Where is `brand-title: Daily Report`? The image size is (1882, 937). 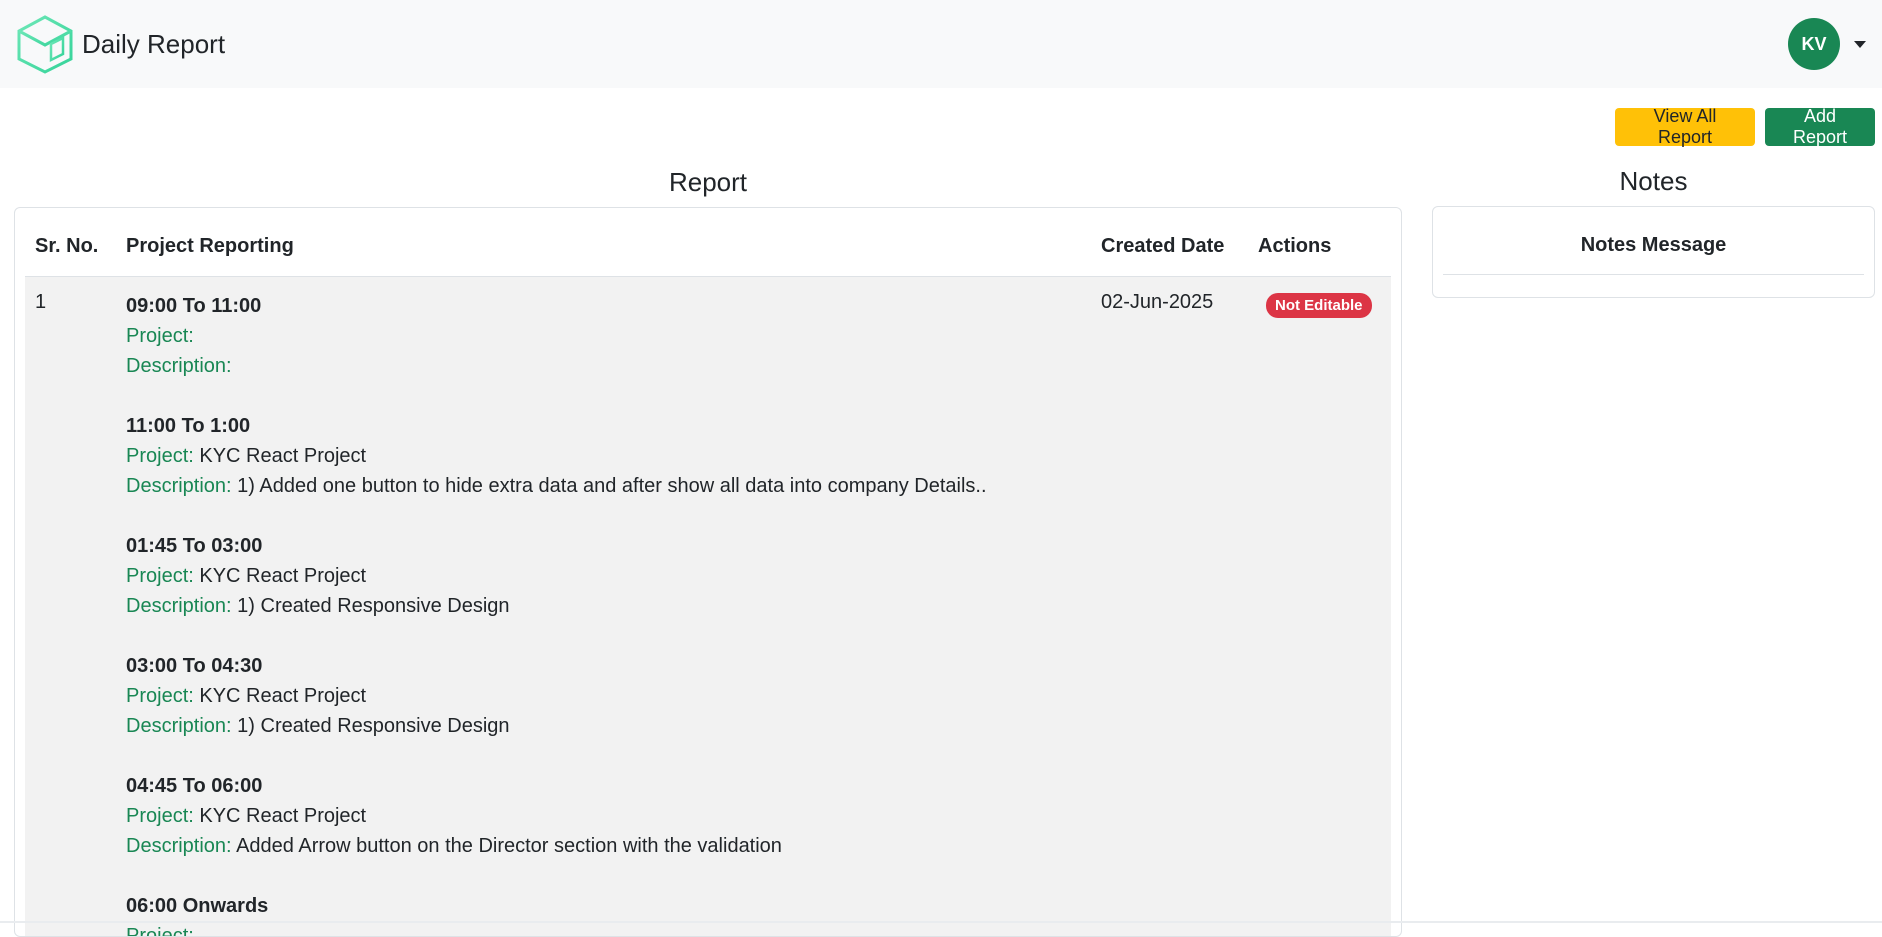 brand-title: Daily Report is located at coordinates (153, 44).